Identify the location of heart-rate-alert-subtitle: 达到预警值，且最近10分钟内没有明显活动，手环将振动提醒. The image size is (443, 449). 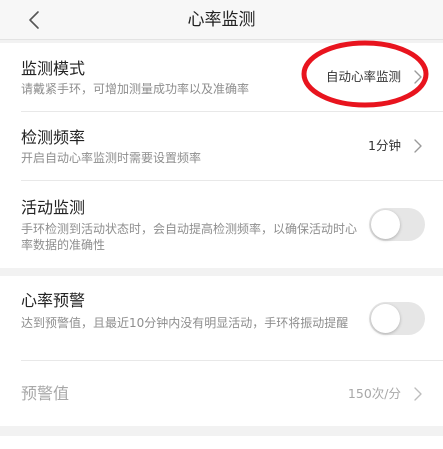
(185, 323).